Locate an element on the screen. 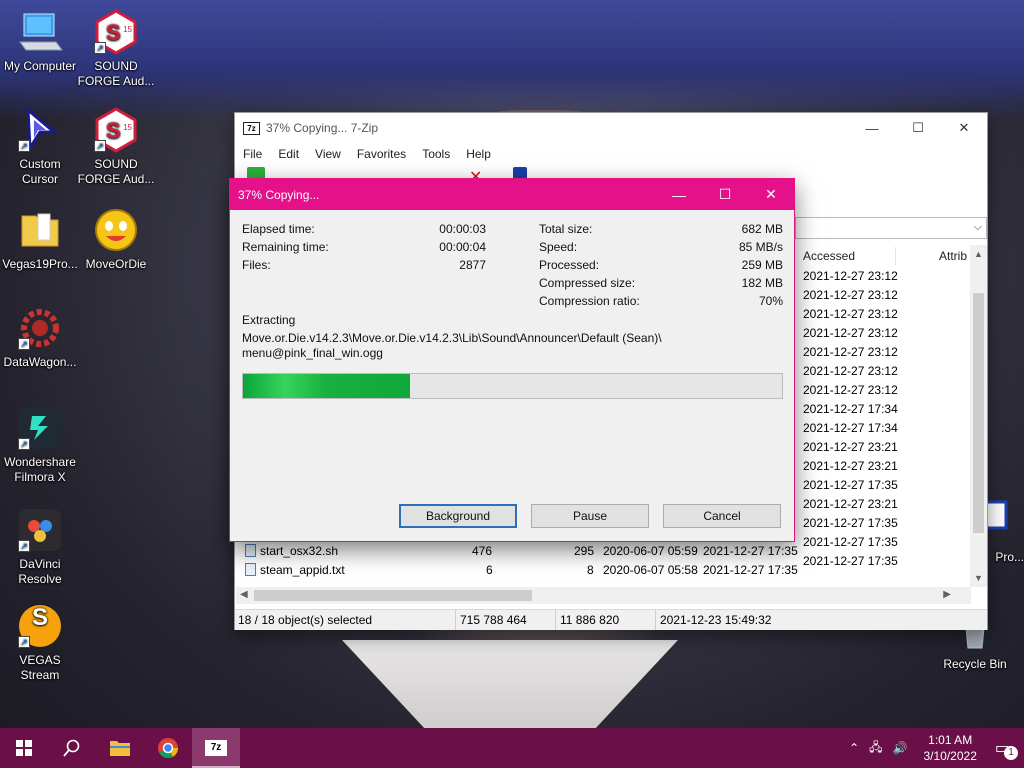  wallpaper-shirt is located at coordinates (510, 685).